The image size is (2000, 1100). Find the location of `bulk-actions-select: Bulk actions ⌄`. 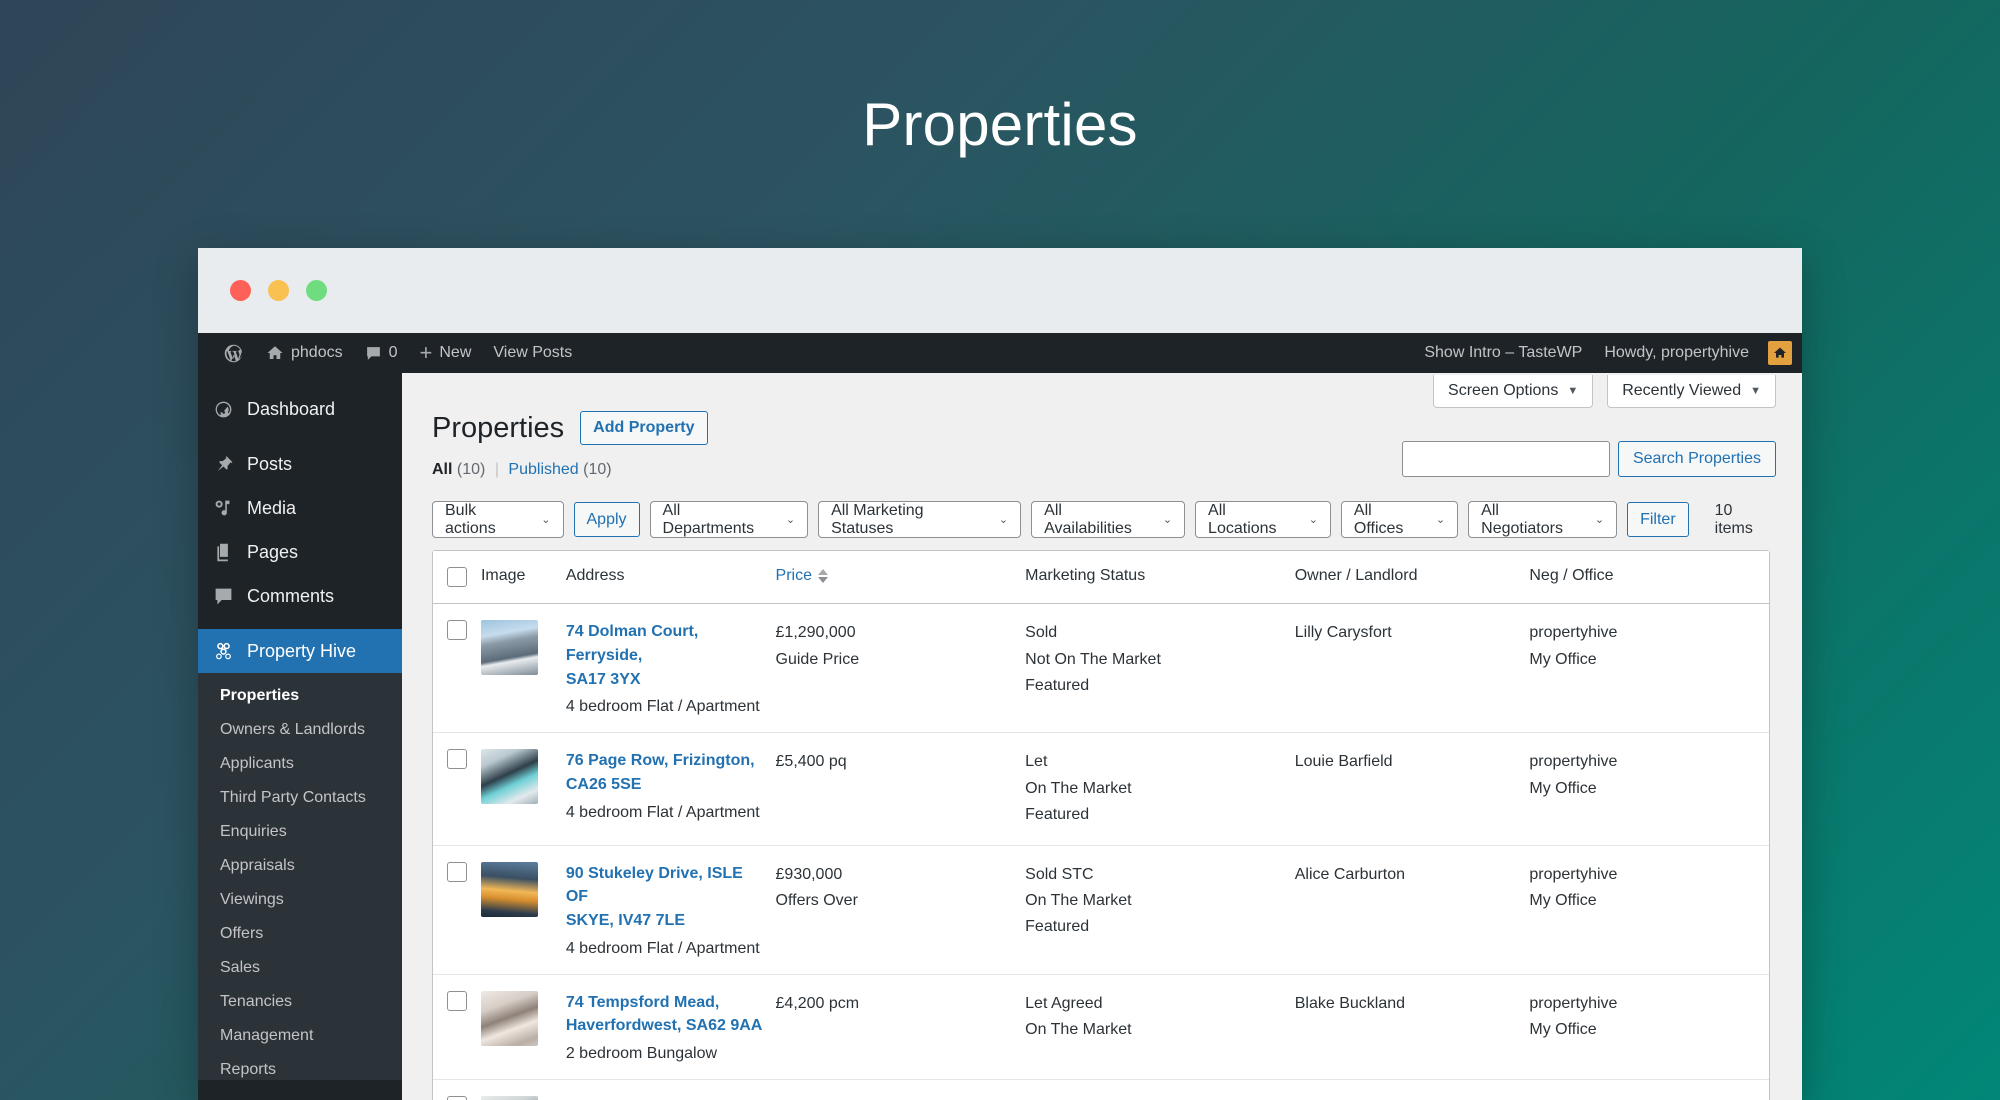

bulk-actions-select: Bulk actions ⌄ is located at coordinates (498, 520).